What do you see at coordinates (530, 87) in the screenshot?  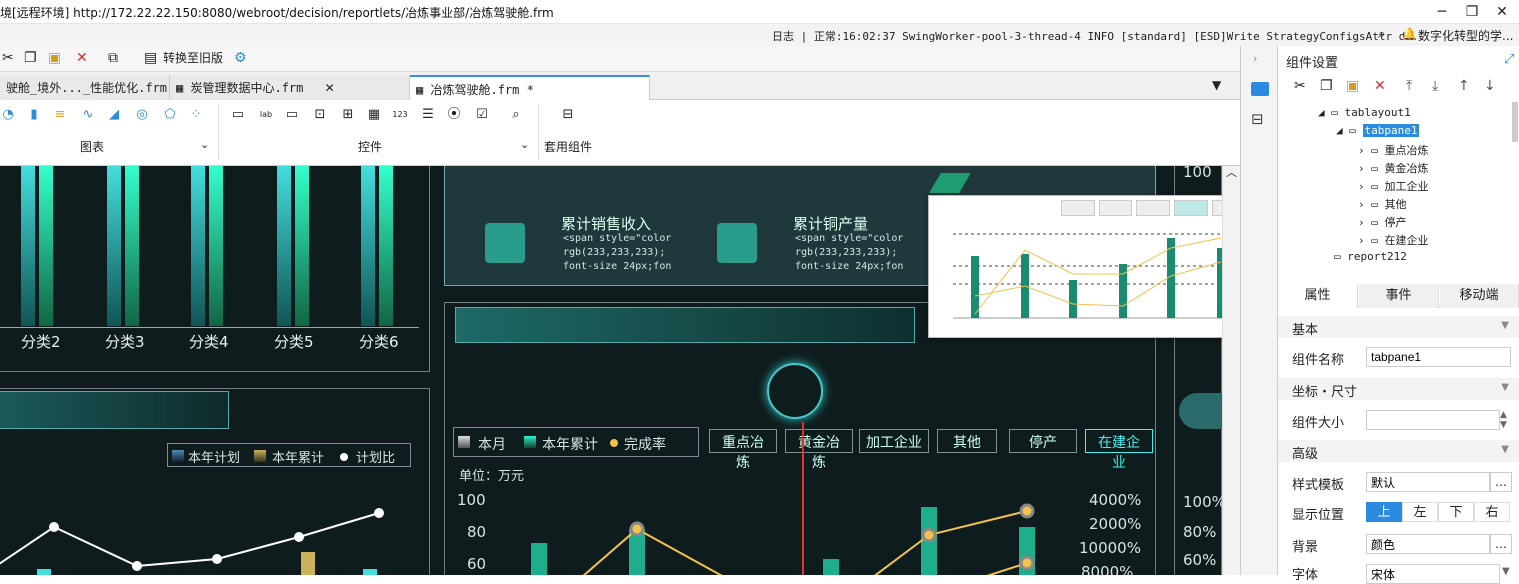 I see `tab-file-3: ▦ 冶炼驾驶舱.frm *` at bounding box center [530, 87].